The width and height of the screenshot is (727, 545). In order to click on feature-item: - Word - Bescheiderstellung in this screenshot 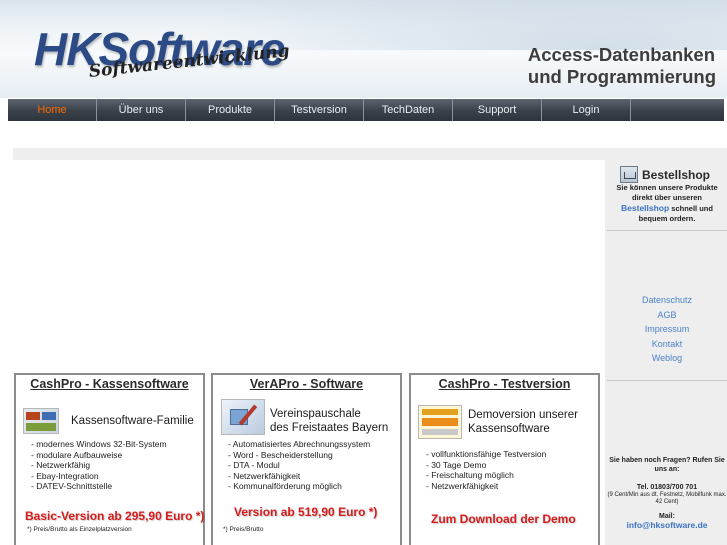, I will do `click(280, 454)`.